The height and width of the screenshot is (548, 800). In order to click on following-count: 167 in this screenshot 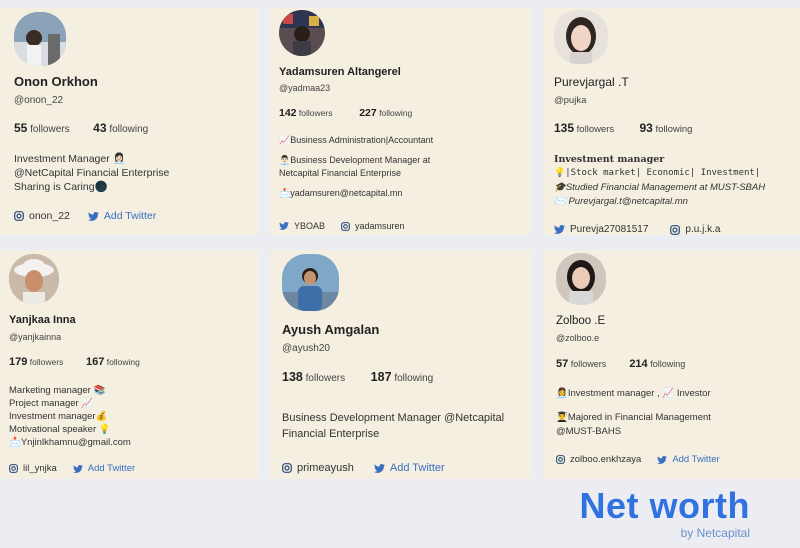, I will do `click(95, 362)`.